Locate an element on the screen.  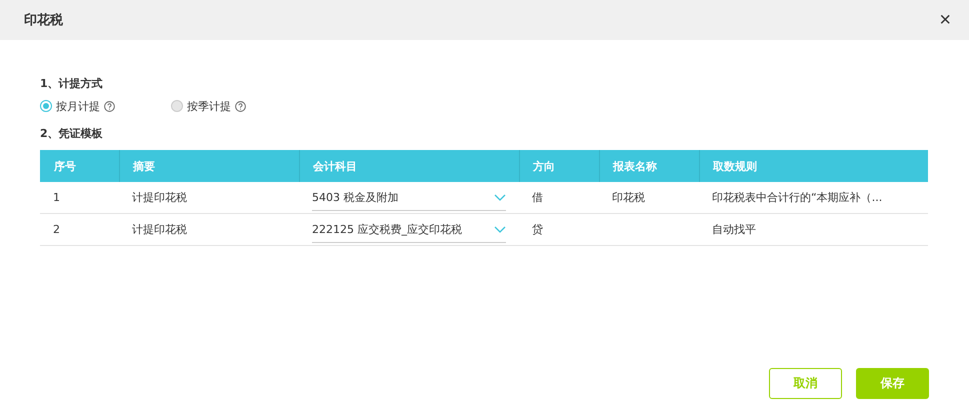
table-cell: 2 is located at coordinates (79, 230).